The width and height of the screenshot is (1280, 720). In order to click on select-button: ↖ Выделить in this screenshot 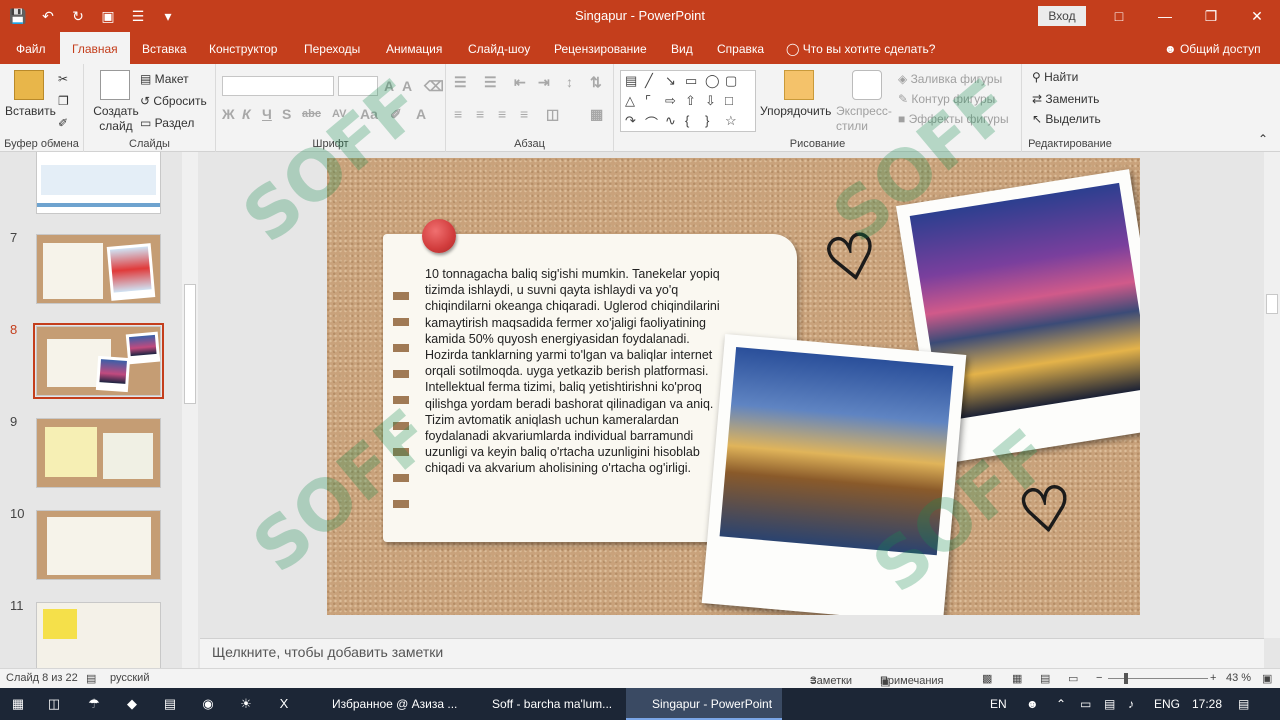, I will do `click(1066, 119)`.